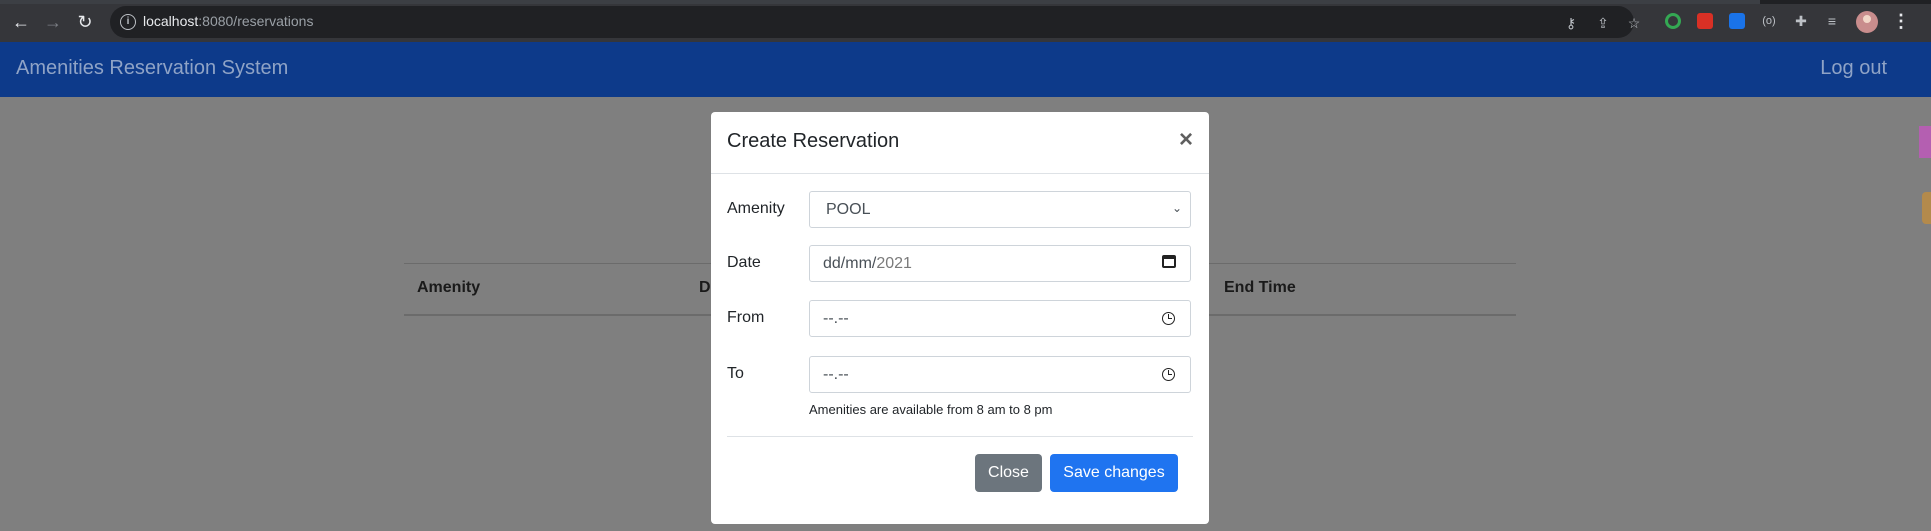  I want to click on extension-code-icon: (o), so click(1769, 21).